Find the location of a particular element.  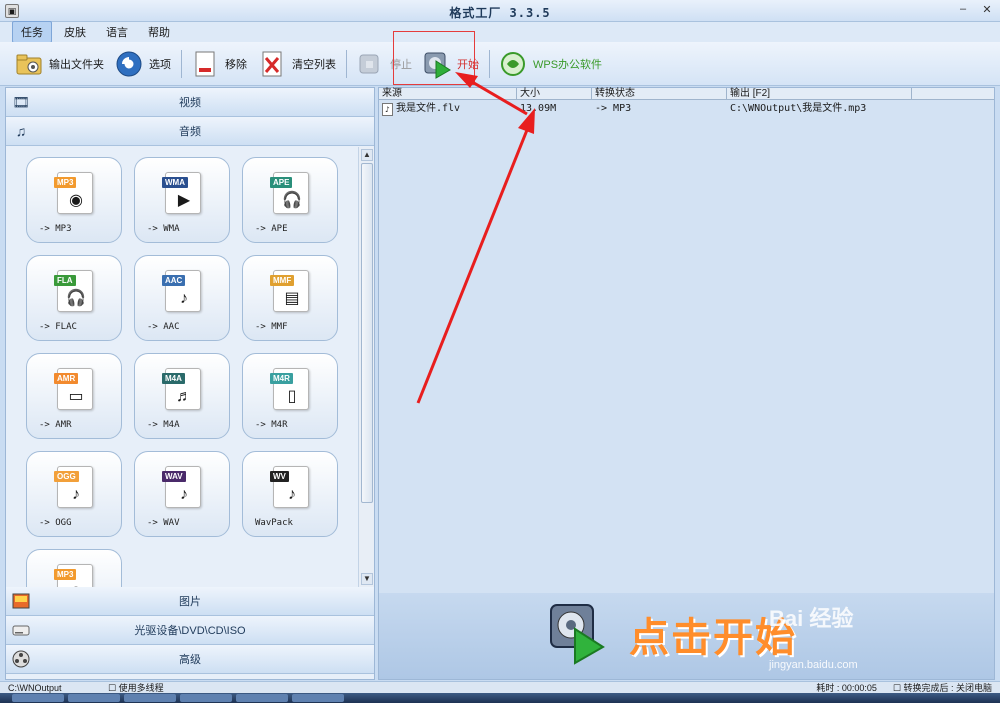

banner: 点击开始 Bai 经验 jingyan.baidu.com is located at coordinates (686, 636).